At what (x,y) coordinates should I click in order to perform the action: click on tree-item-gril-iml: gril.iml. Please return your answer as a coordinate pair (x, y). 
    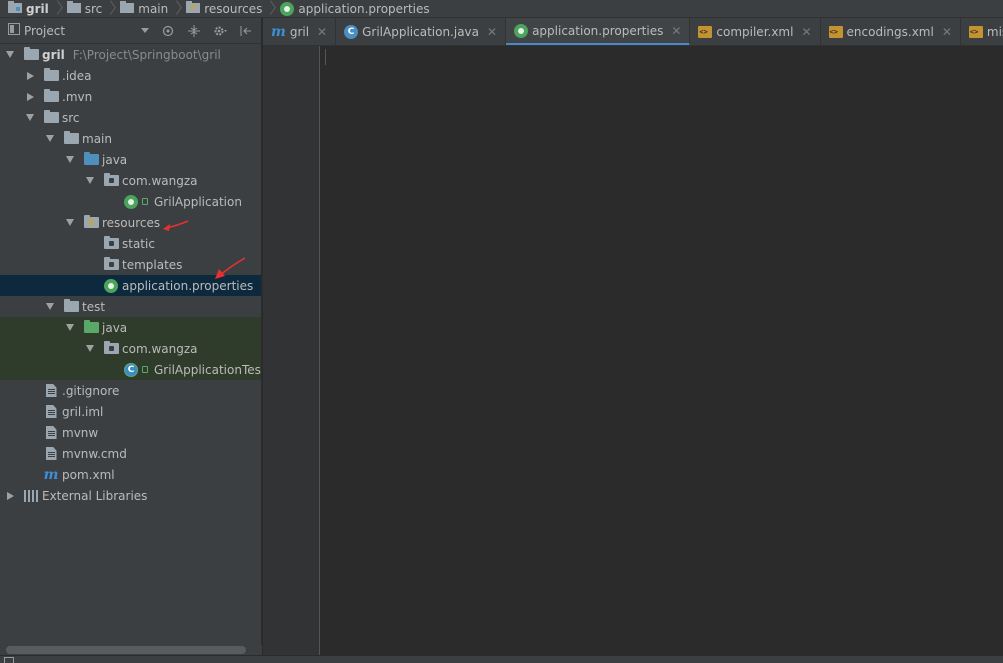
    Looking at the image, I should click on (130, 411).